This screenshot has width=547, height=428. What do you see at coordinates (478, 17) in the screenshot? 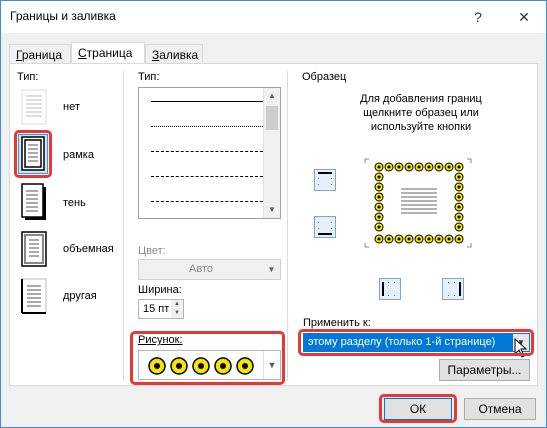
I see `help-button: ?` at bounding box center [478, 17].